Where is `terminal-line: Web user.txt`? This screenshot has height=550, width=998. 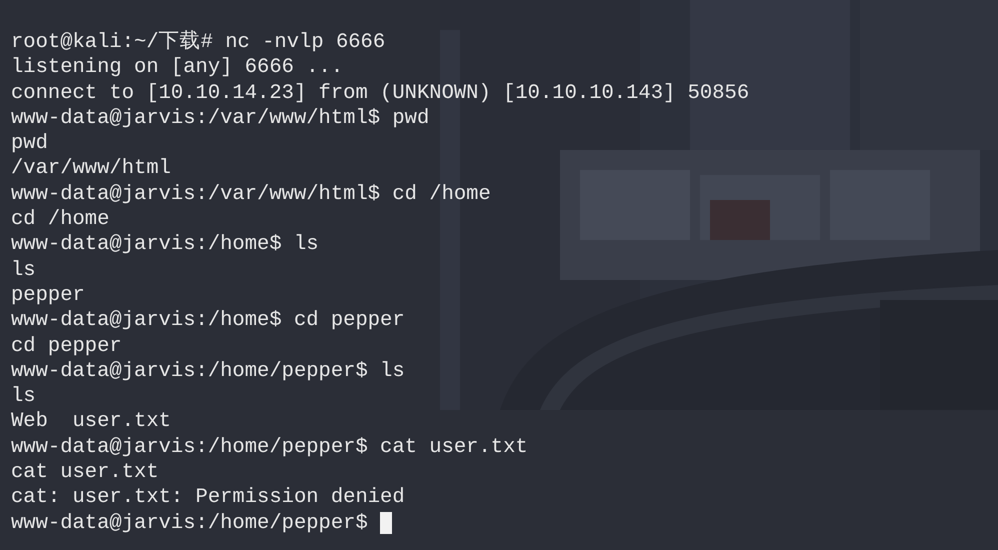
terminal-line: Web user.txt is located at coordinates (91, 422).